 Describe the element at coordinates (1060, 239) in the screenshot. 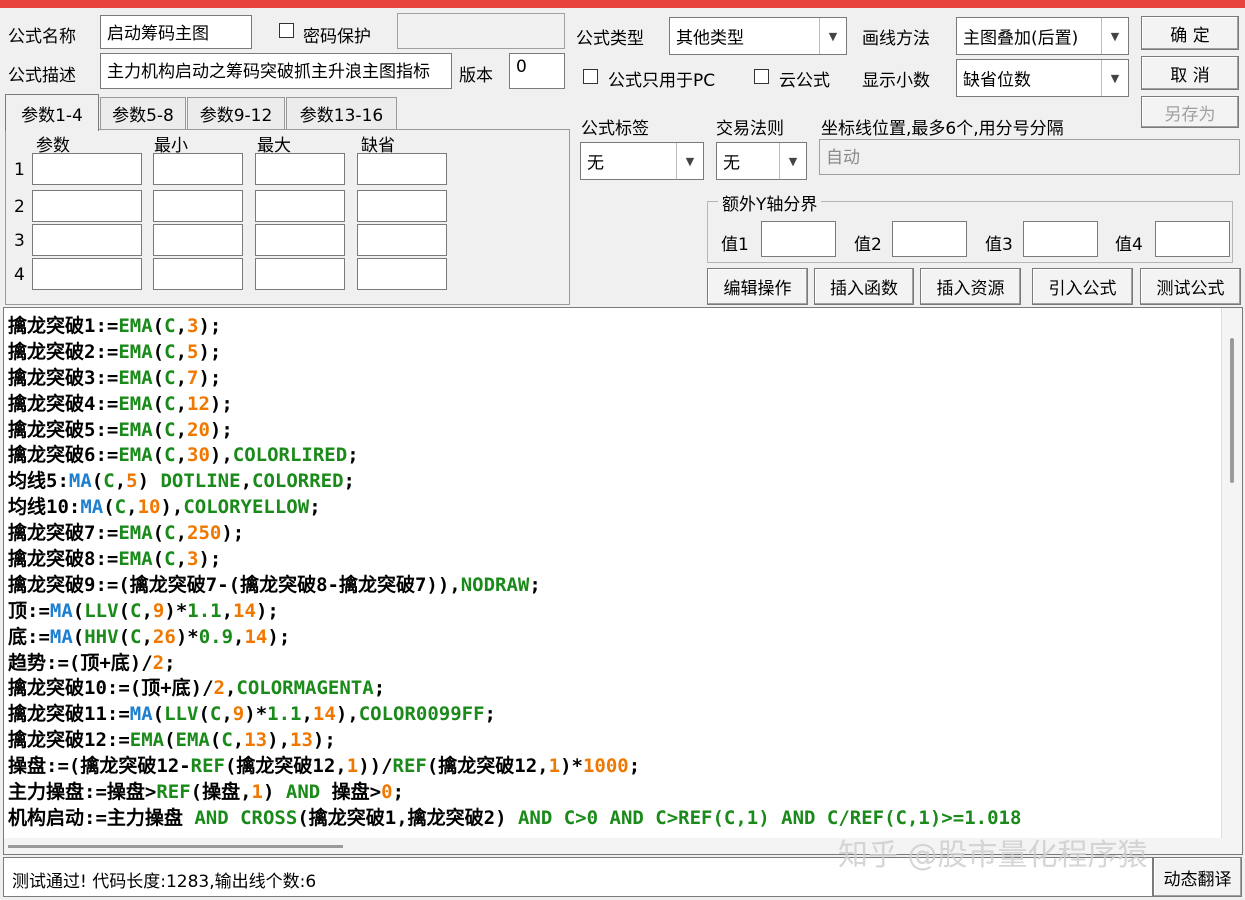

I see `value3-input` at that location.